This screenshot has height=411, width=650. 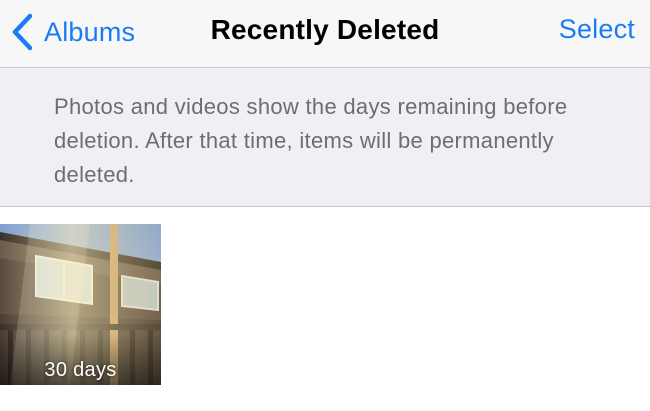 What do you see at coordinates (80, 304) in the screenshot?
I see `photo-thumbnail: 30 days` at bounding box center [80, 304].